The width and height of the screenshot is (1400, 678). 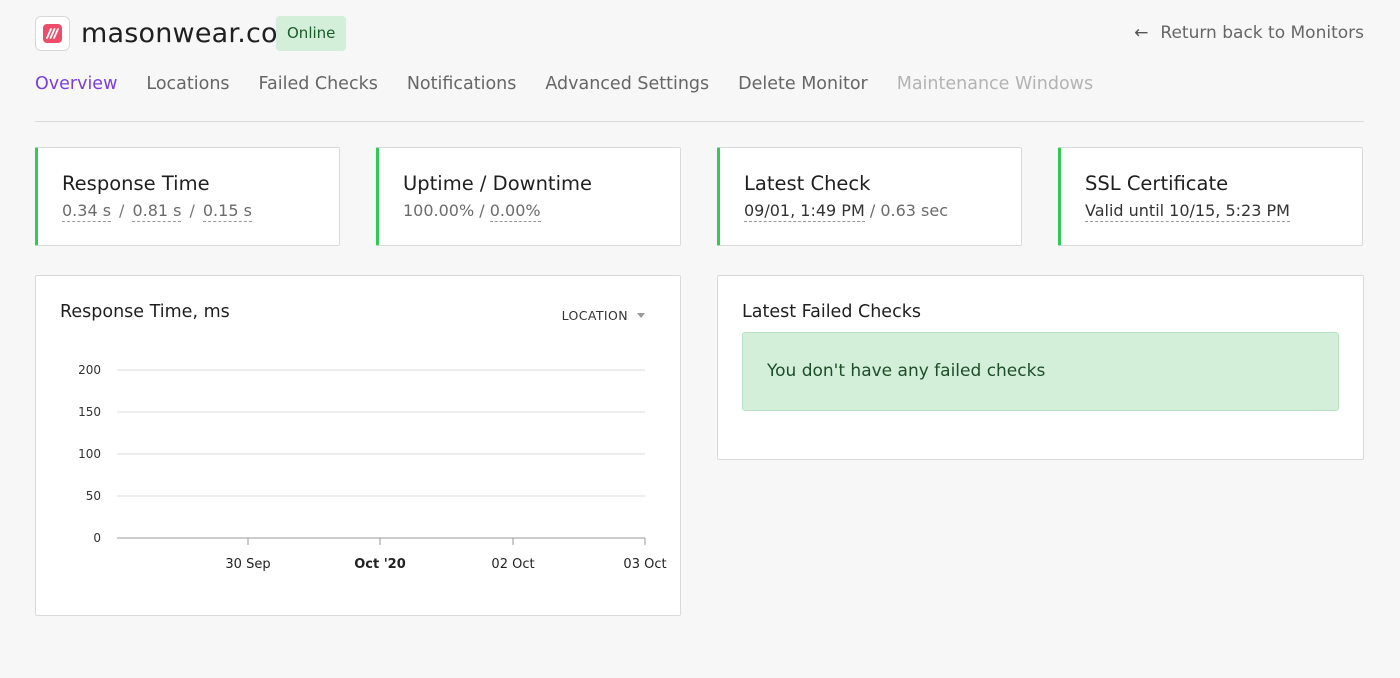 I want to click on y-tick-label: 0, so click(x=97, y=538).